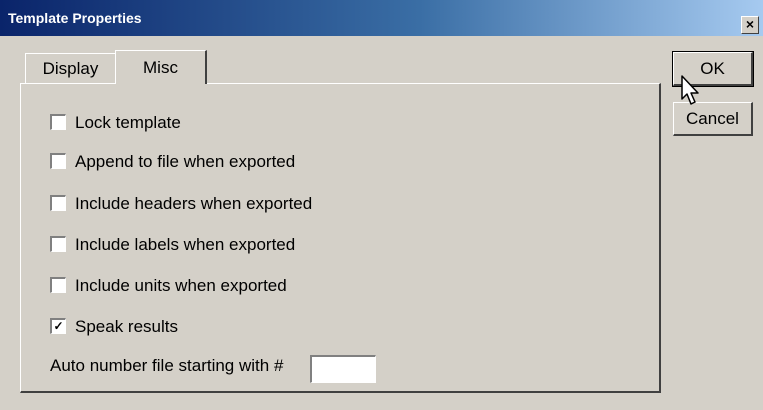 The image size is (763, 410). I want to click on cancel-button: Cancel, so click(713, 119).